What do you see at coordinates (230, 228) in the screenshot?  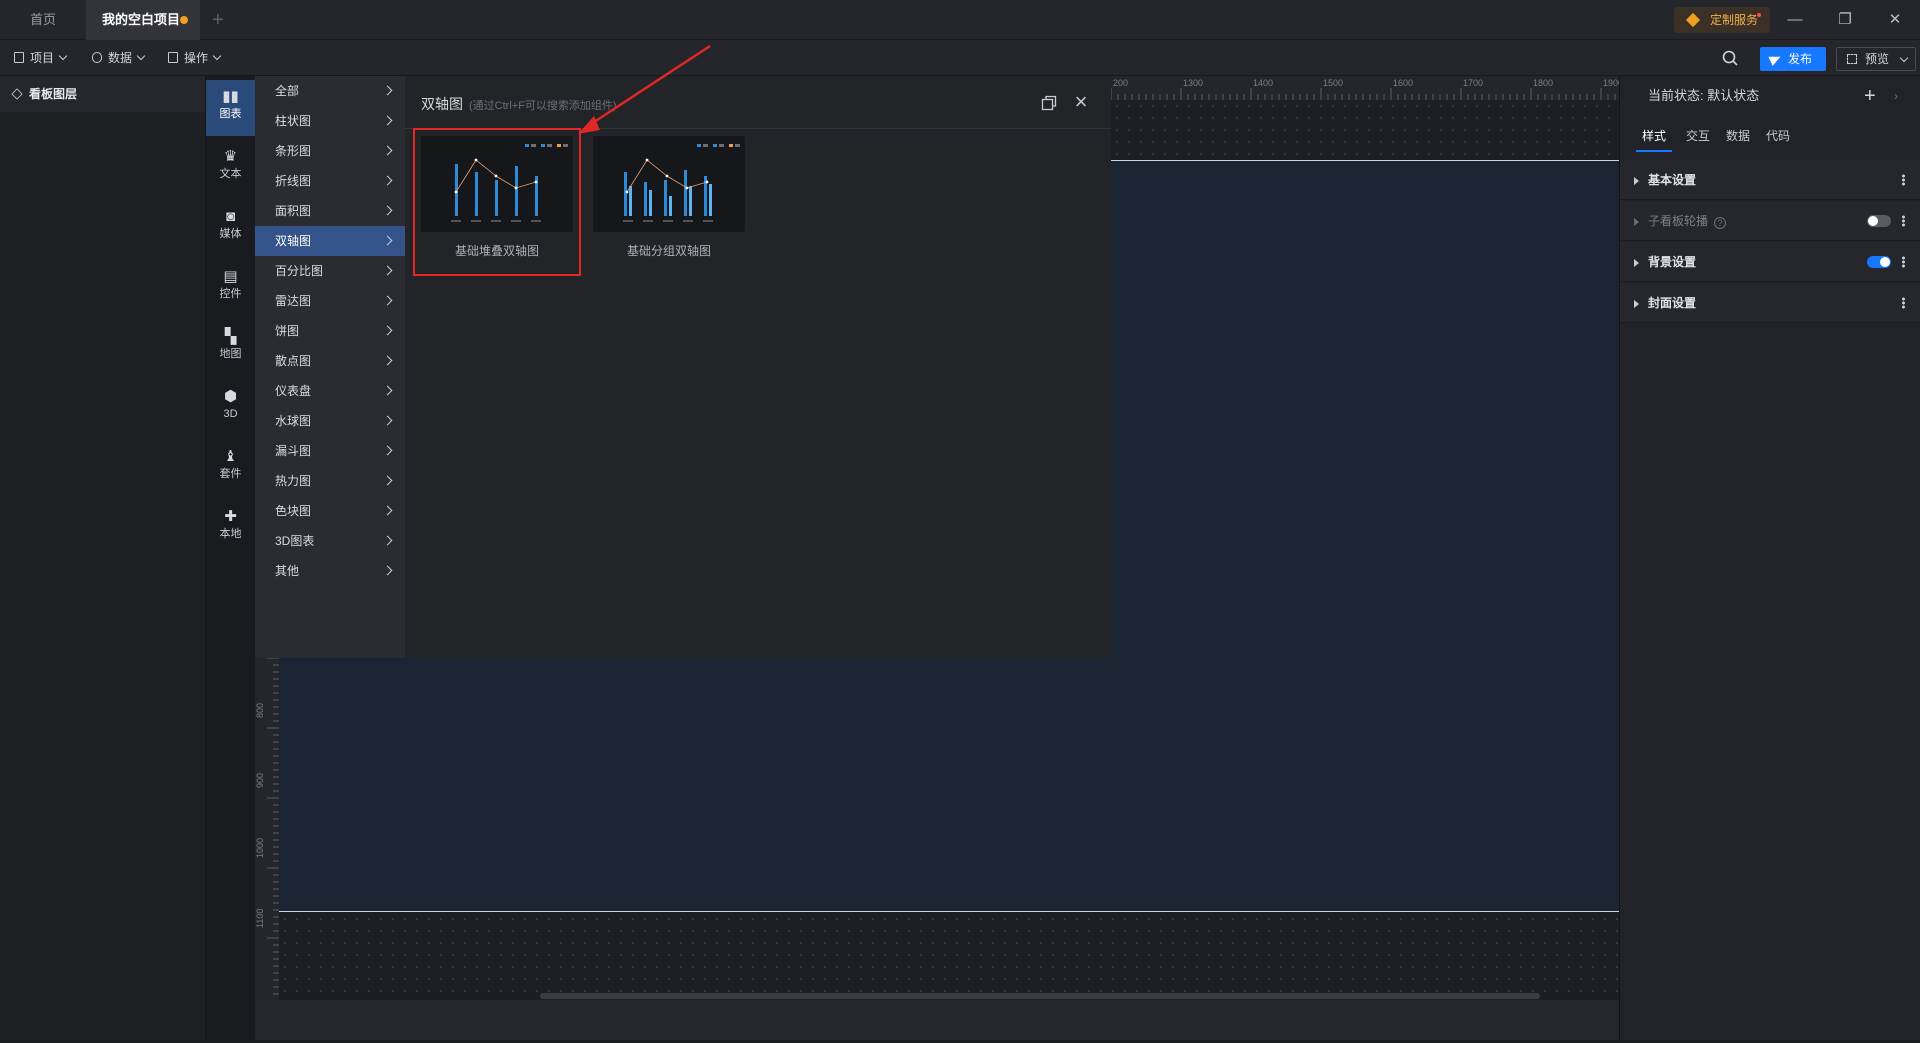 I see `category-media: ◙ 媒体` at bounding box center [230, 228].